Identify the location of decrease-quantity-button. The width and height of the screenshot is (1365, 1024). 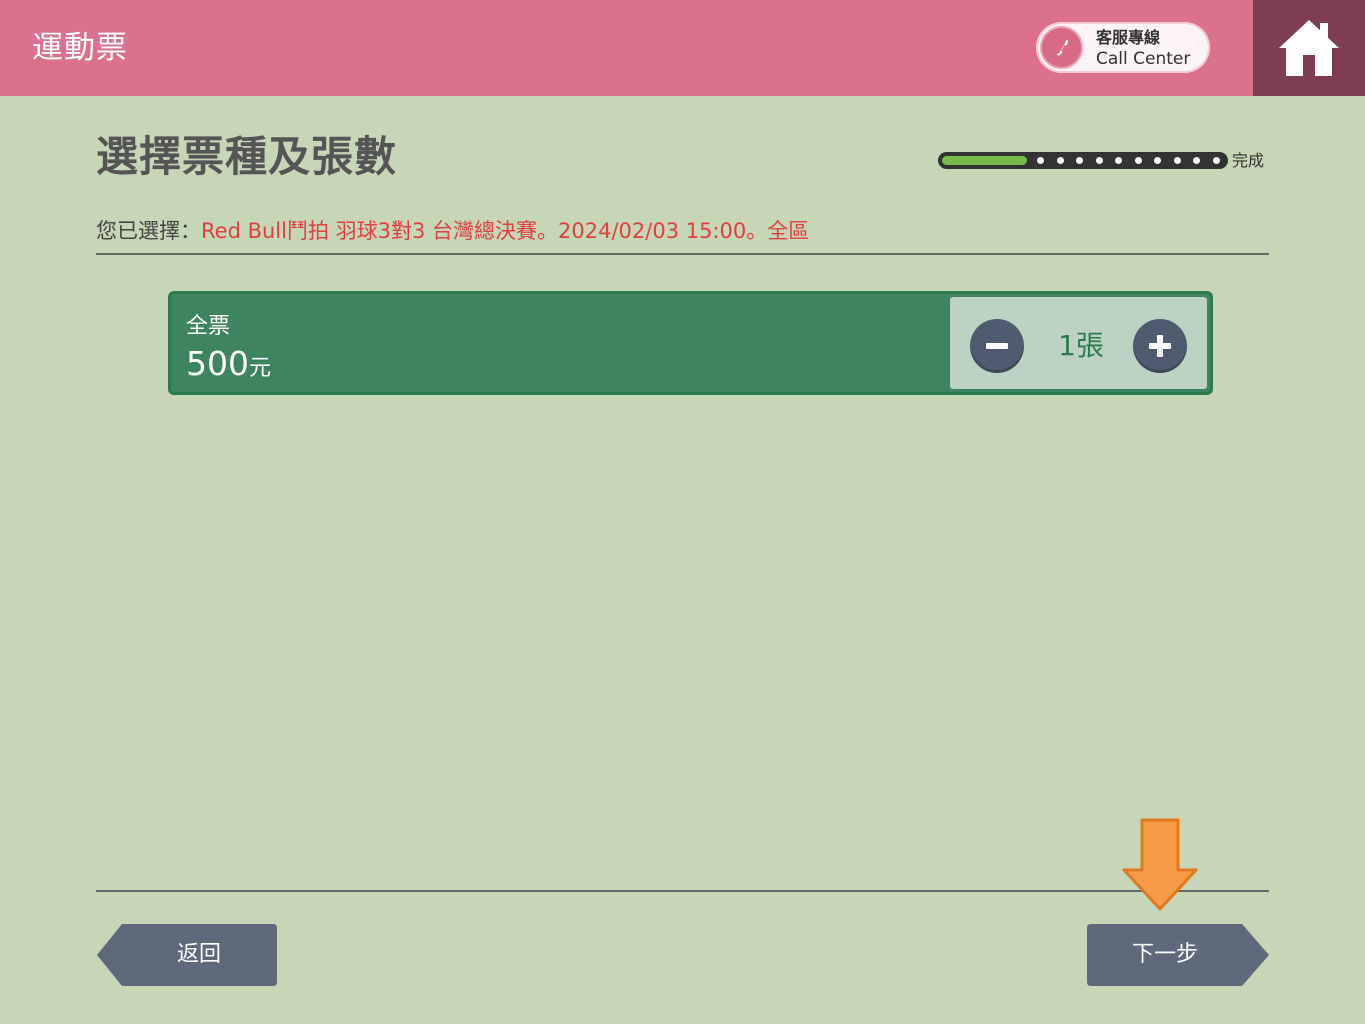
(997, 346).